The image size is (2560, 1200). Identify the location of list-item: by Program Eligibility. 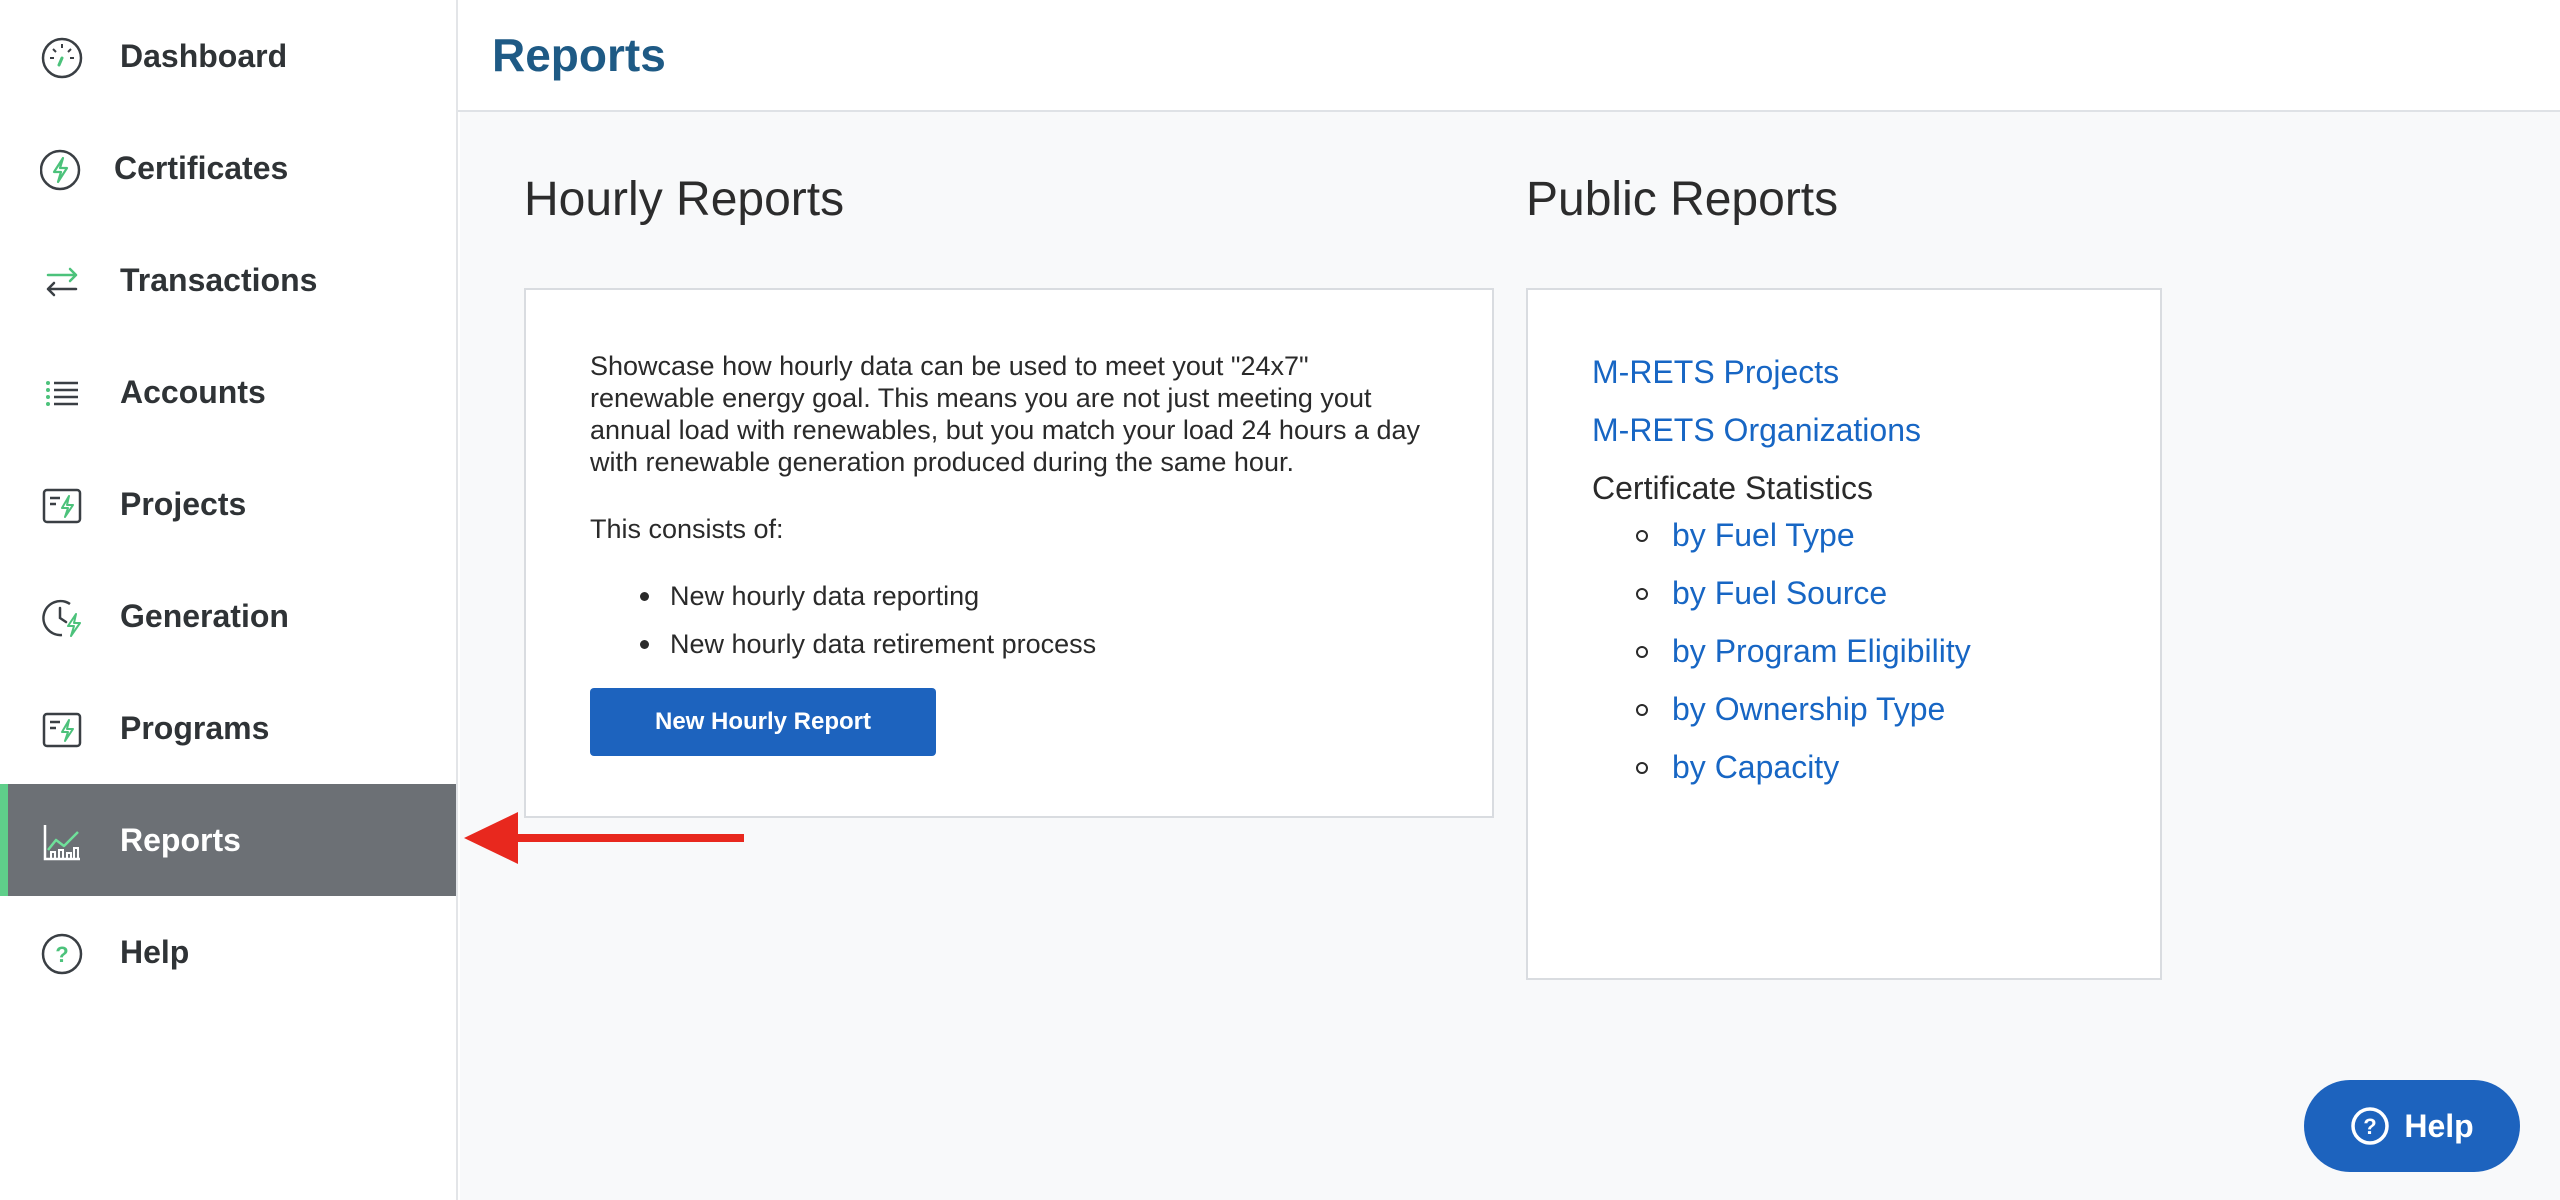
(1803, 651).